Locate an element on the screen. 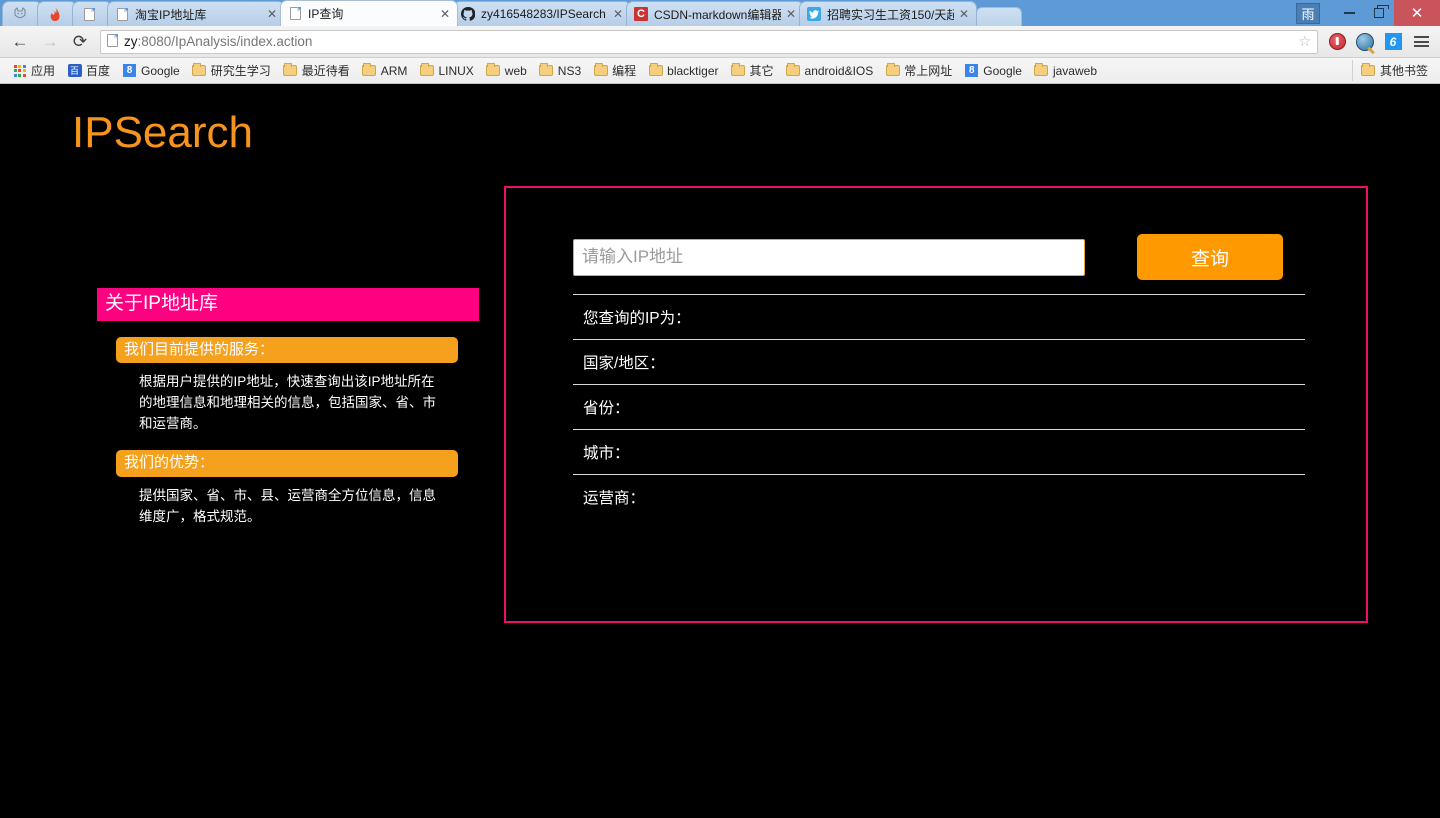 Image resolution: width=1440 pixels, height=818 pixels. bookmark-google-2: 8 Google is located at coordinates (993, 71).